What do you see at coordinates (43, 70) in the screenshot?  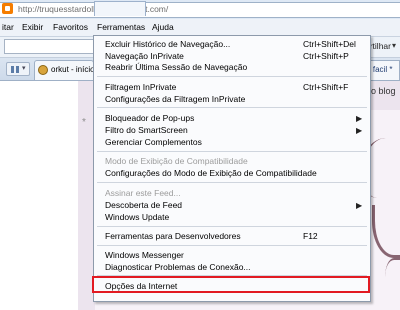 I see `orkut-icon` at bounding box center [43, 70].